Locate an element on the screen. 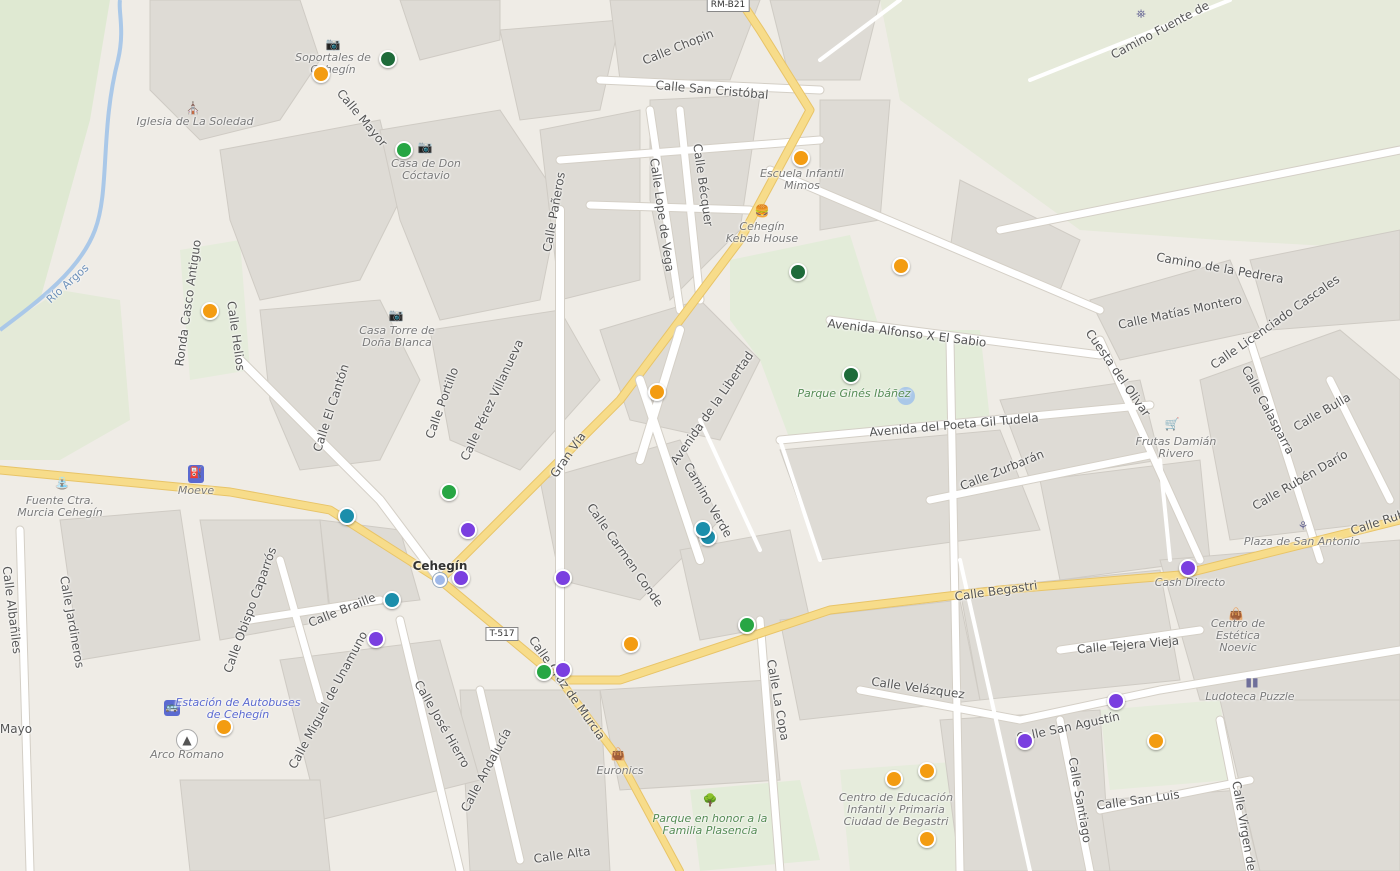 This screenshot has width=1400, height=871. green-south-east is located at coordinates (1165, 745).